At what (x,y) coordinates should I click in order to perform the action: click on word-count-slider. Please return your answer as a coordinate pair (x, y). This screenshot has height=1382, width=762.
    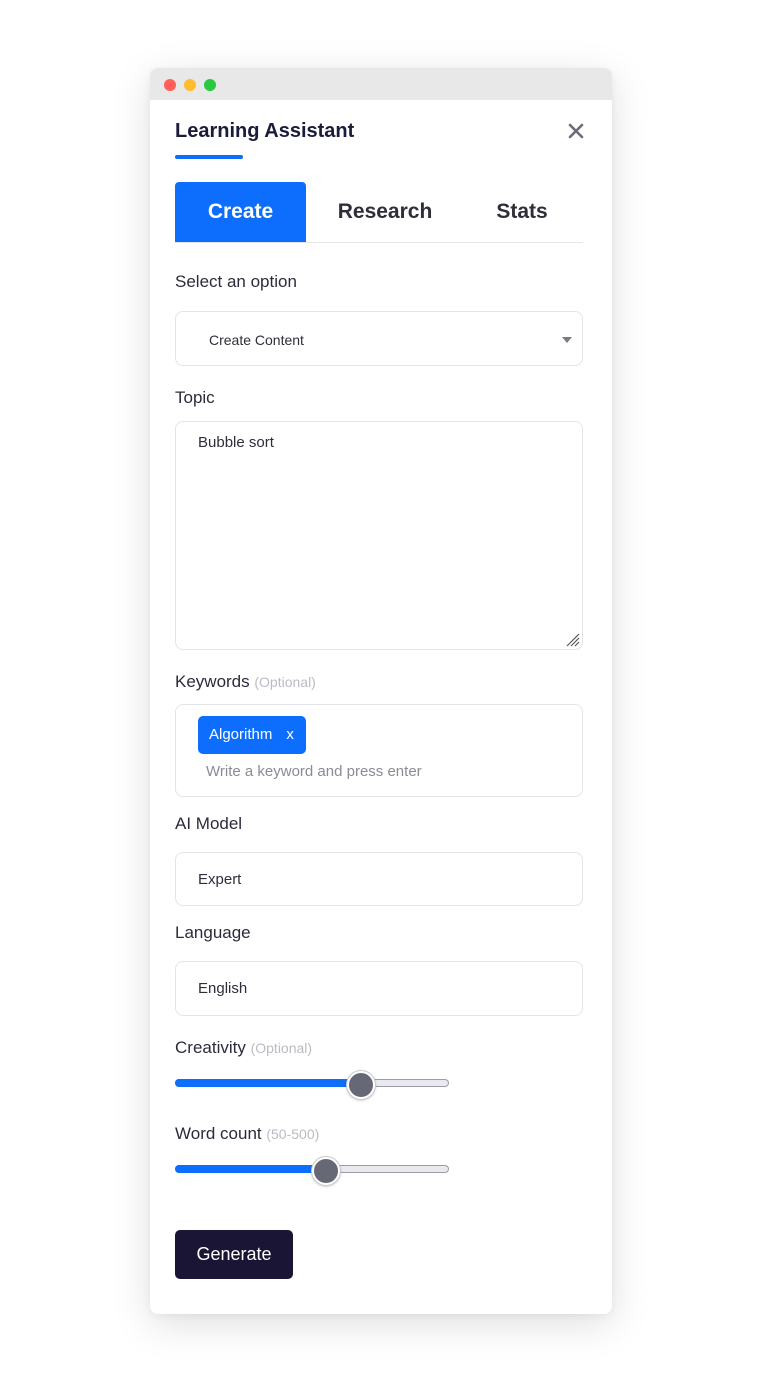
    Looking at the image, I should click on (312, 1171).